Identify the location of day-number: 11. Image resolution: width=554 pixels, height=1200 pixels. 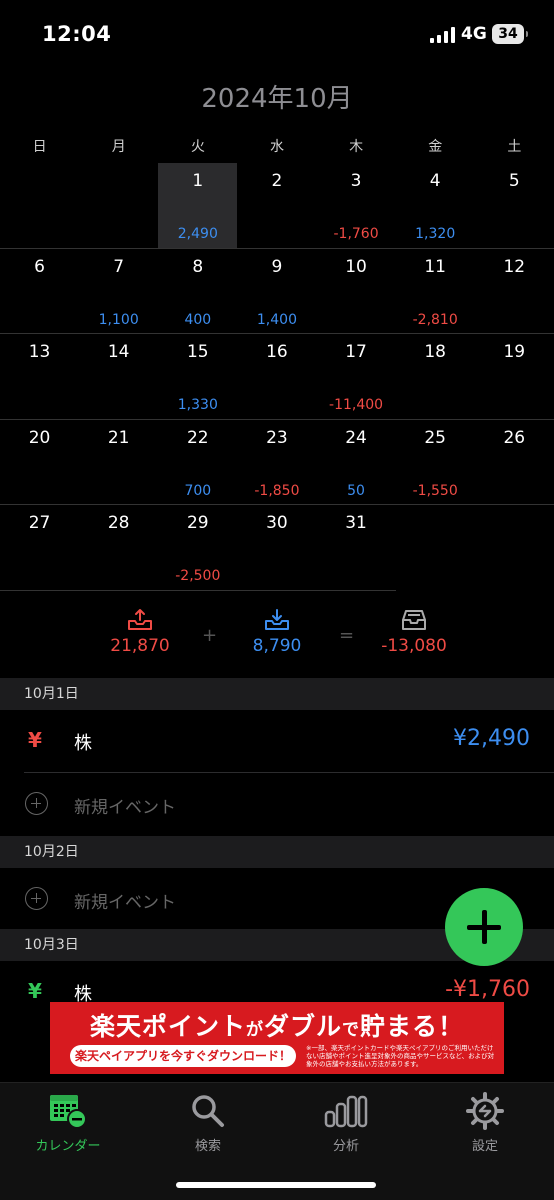
(435, 266).